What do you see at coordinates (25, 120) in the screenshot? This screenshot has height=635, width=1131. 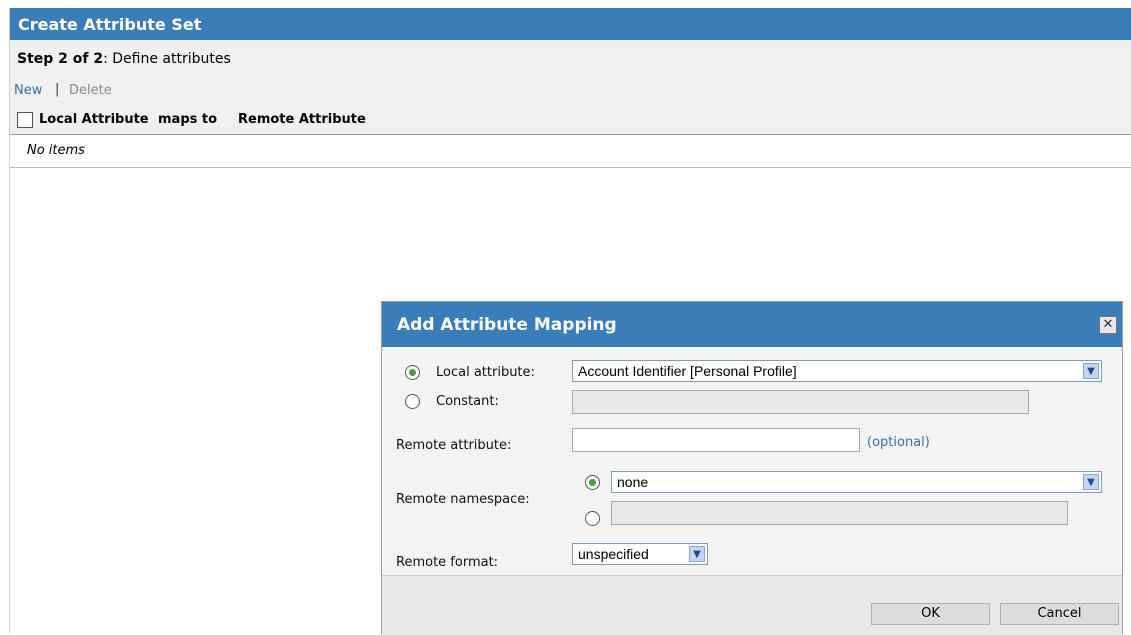 I see `select-all-checkbox` at bounding box center [25, 120].